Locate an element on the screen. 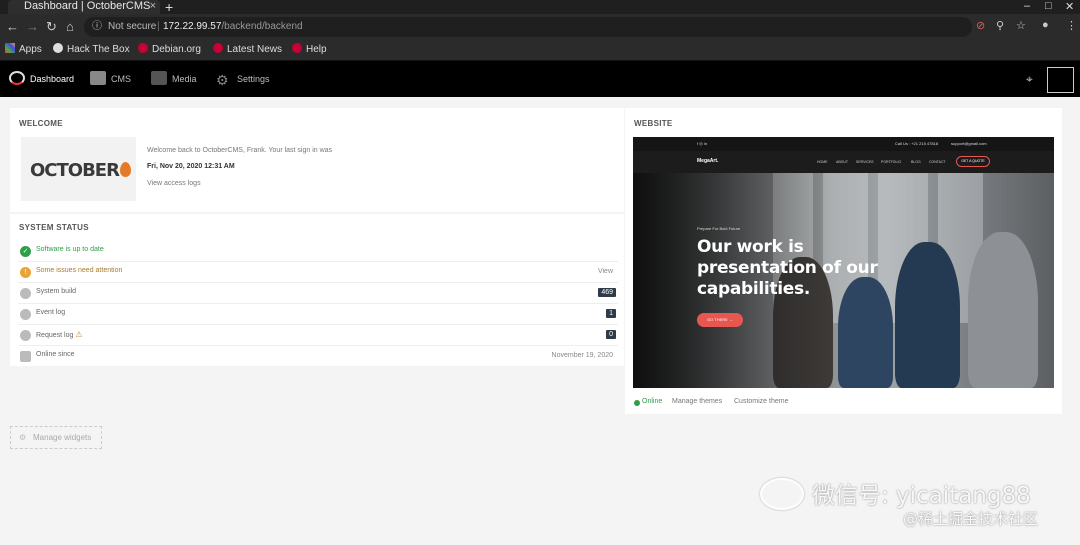 The image size is (1080, 545). dashboard-icon is located at coordinates (17, 78).